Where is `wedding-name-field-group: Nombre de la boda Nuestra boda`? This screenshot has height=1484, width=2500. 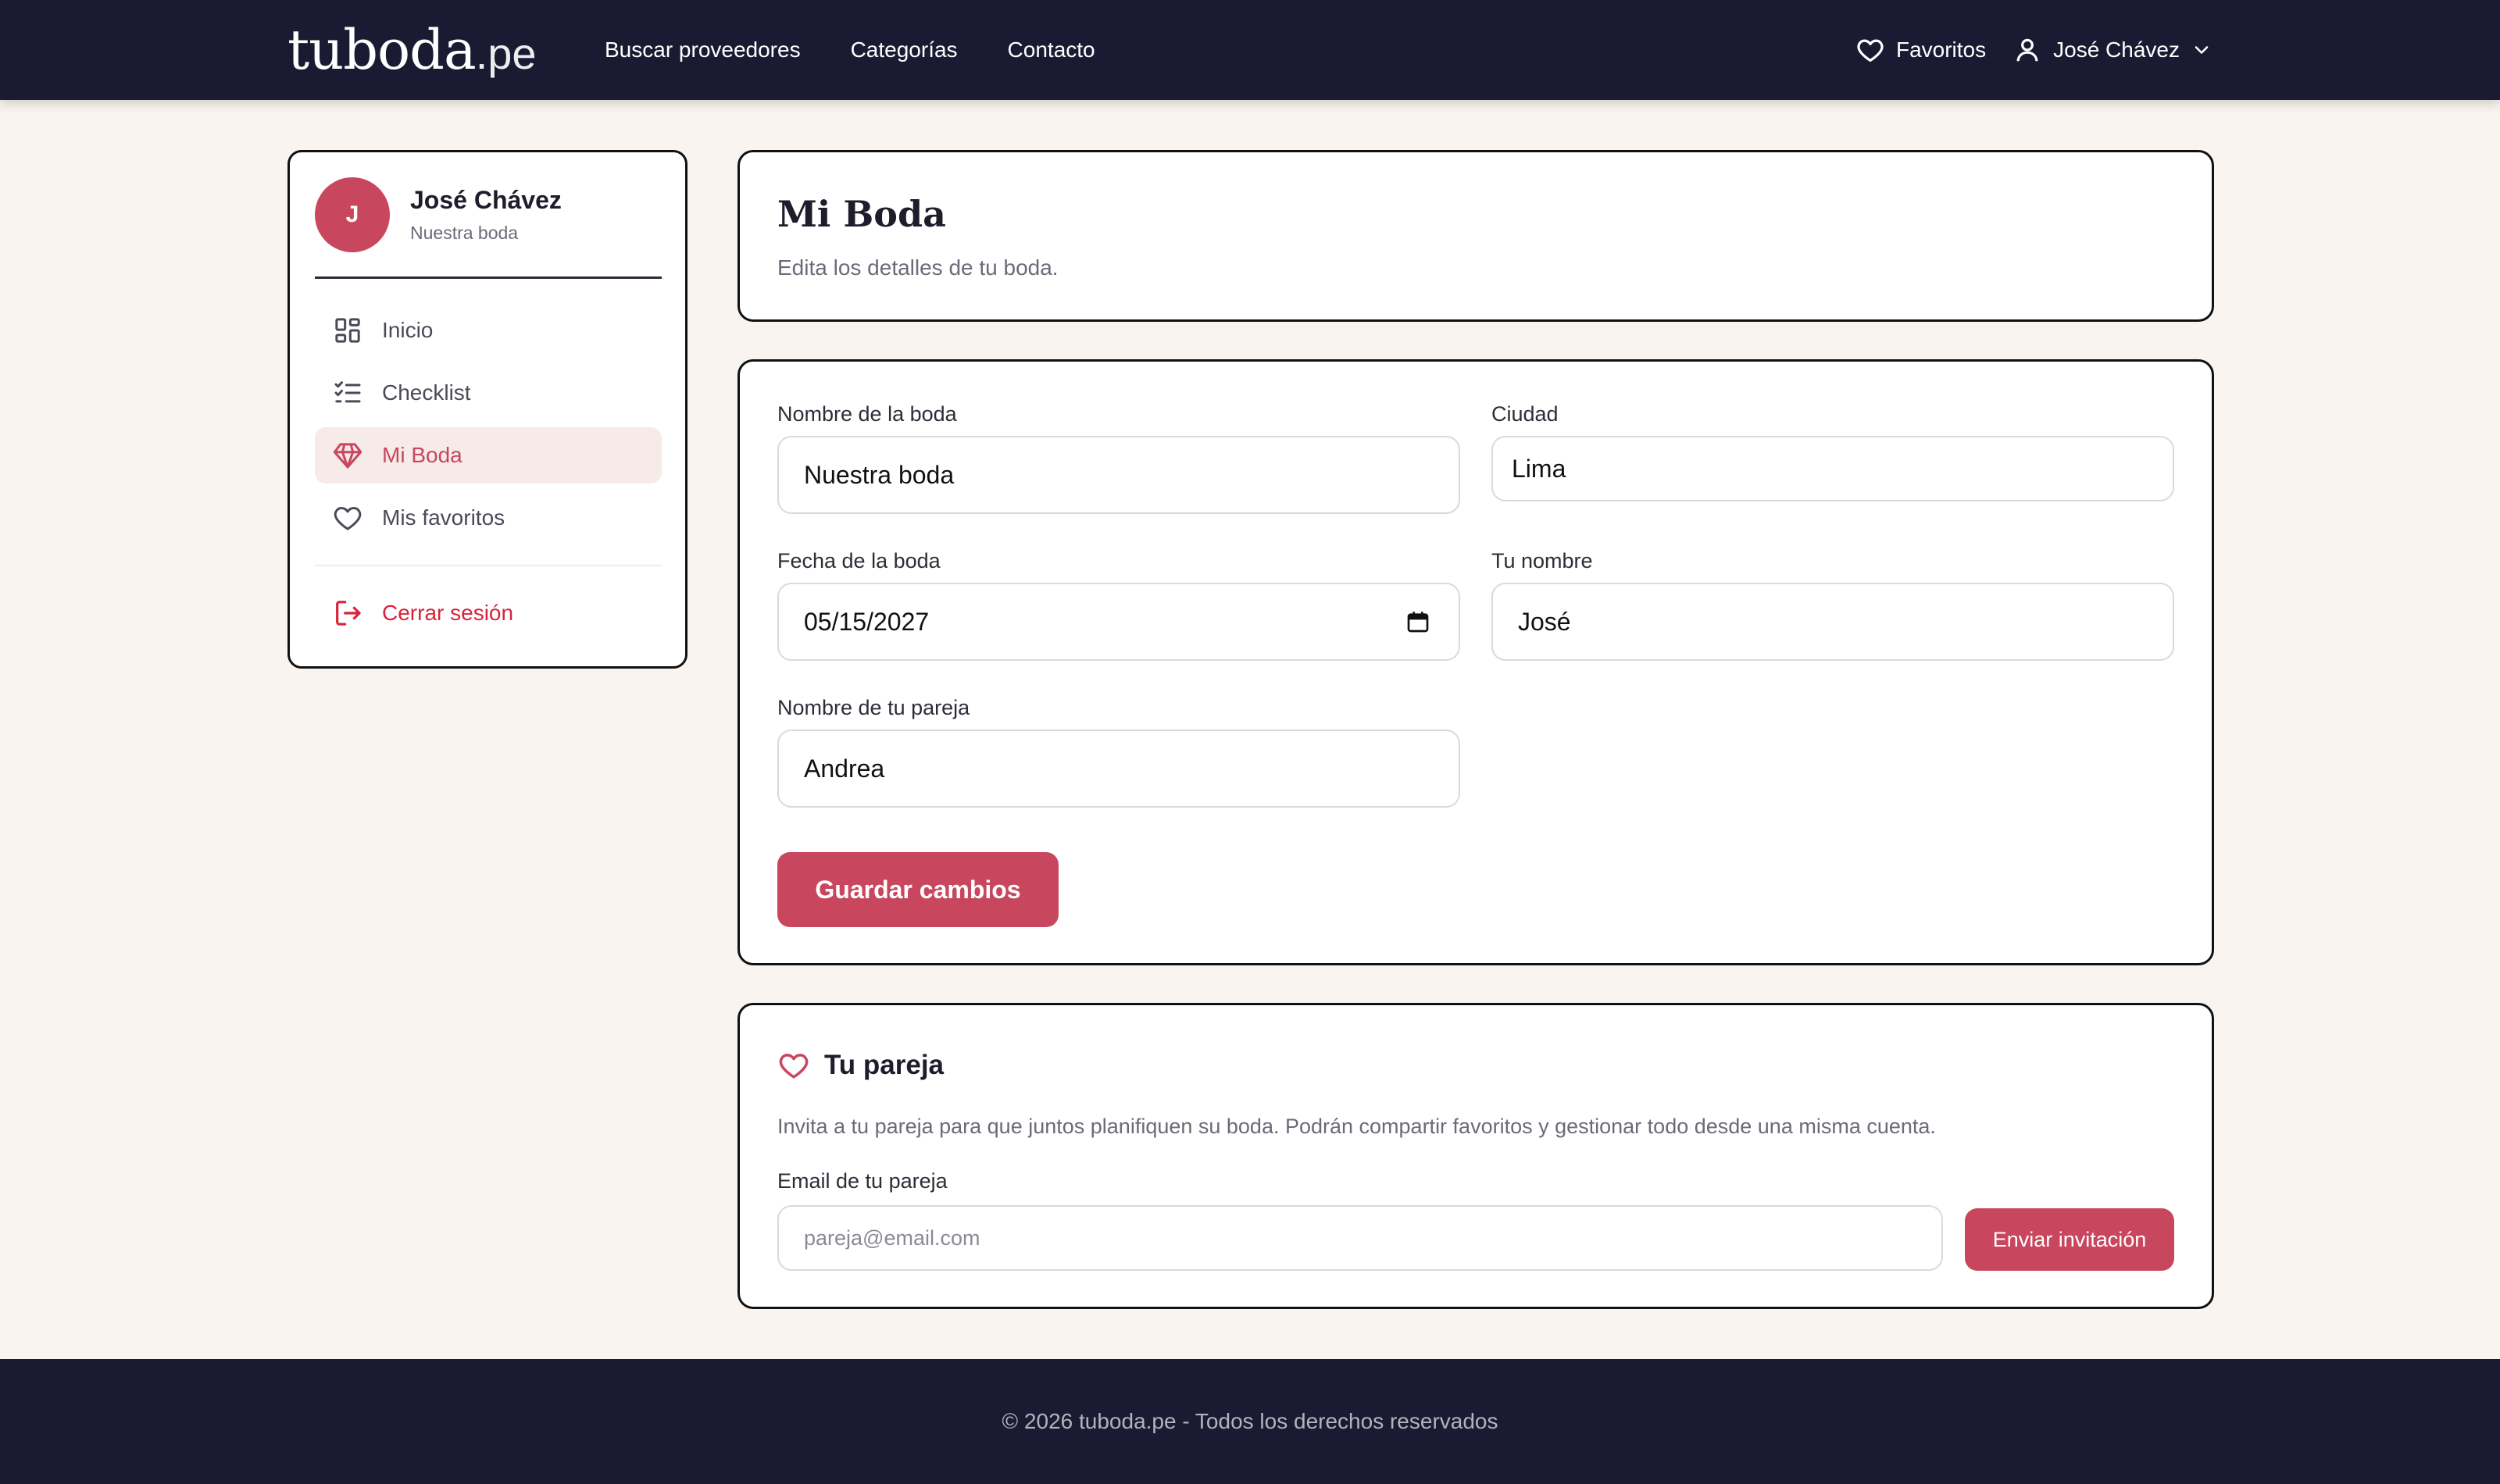 wedding-name-field-group: Nombre de la boda Nuestra boda is located at coordinates (1118, 458).